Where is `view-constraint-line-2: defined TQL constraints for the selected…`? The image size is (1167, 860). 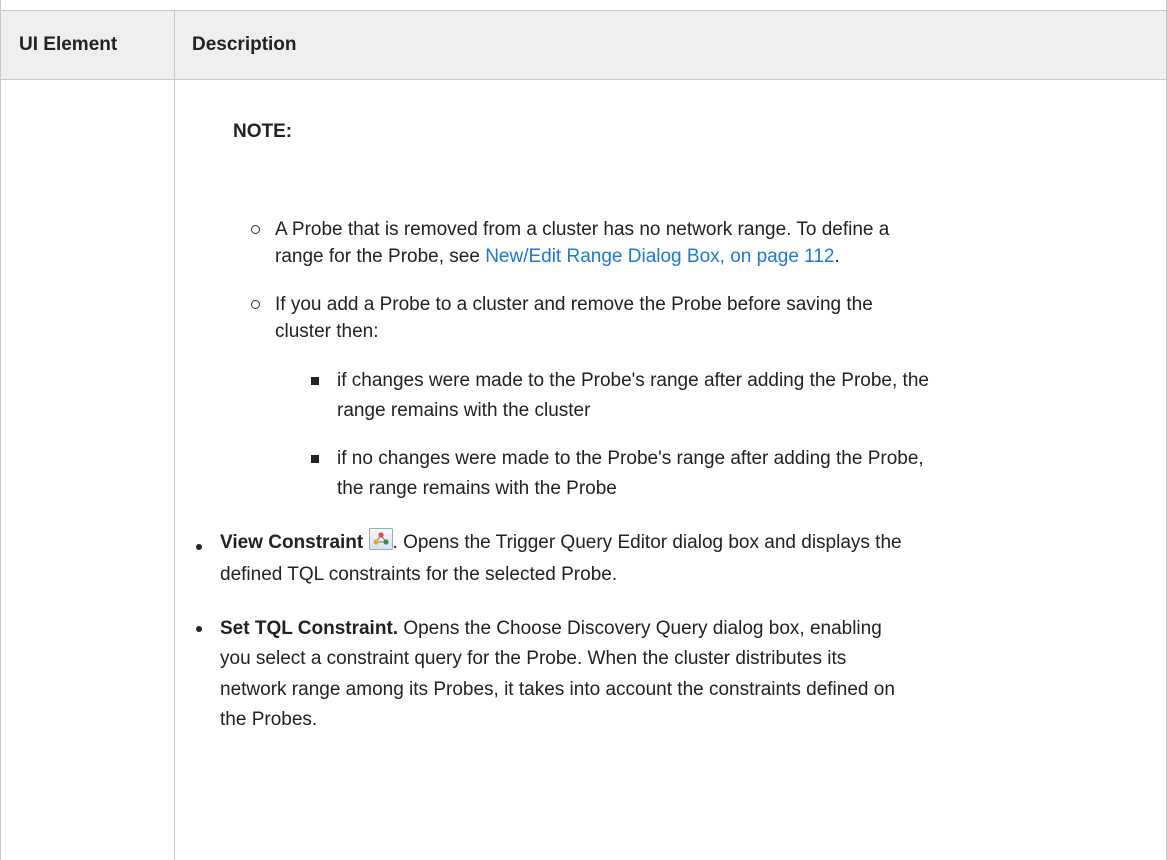 view-constraint-line-2: defined TQL constraints for the selected… is located at coordinates (419, 574).